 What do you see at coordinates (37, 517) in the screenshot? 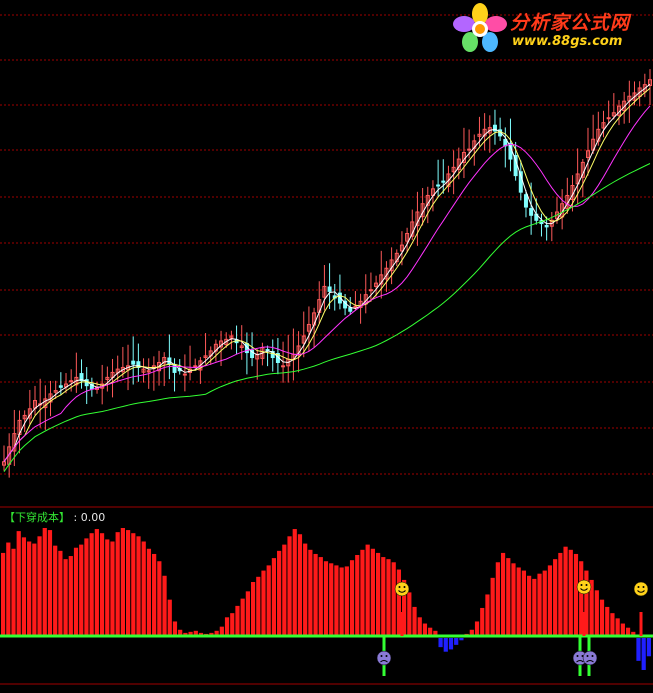
I see `indicator-name: 【下穿成本】` at bounding box center [37, 517].